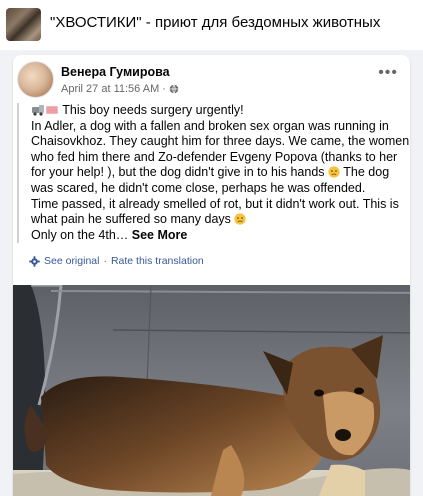  Describe the element at coordinates (157, 261) in the screenshot. I see `rate-translation-link: Rate this translation` at that location.